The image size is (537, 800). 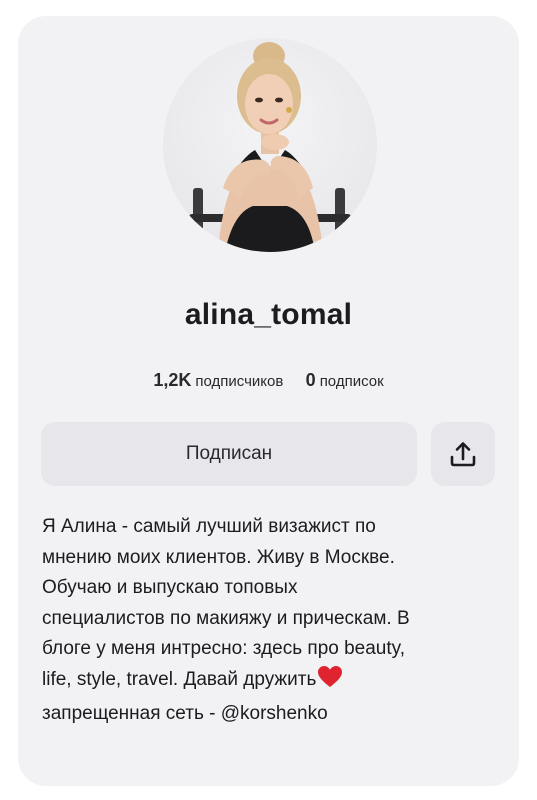 What do you see at coordinates (172, 380) in the screenshot?
I see `followers-count: 1,2K` at bounding box center [172, 380].